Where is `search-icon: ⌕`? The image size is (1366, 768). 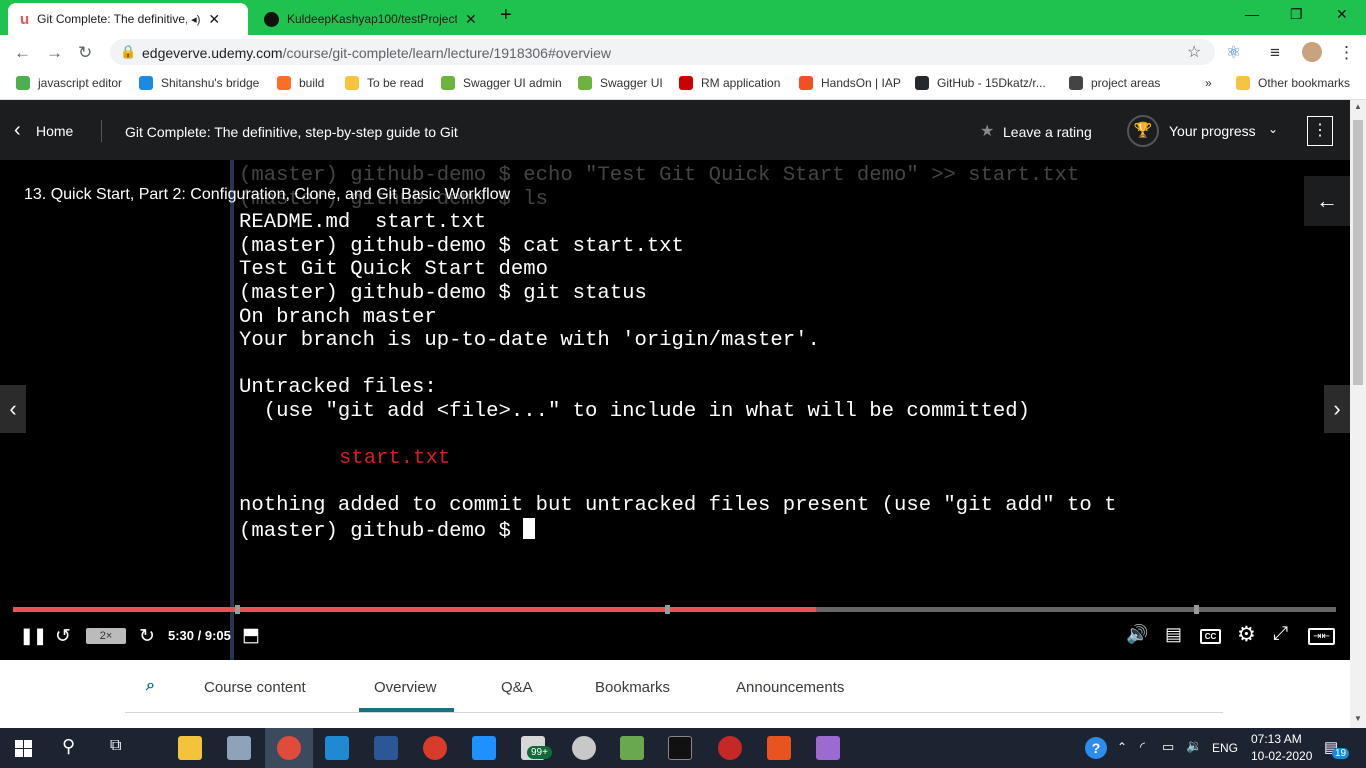 search-icon: ⌕ is located at coordinates (150, 686).